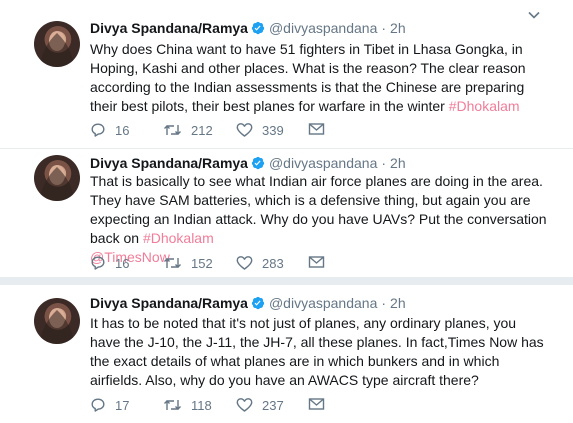 The height and width of the screenshot is (423, 573). What do you see at coordinates (201, 405) in the screenshot?
I see `retweet-count: 118` at bounding box center [201, 405].